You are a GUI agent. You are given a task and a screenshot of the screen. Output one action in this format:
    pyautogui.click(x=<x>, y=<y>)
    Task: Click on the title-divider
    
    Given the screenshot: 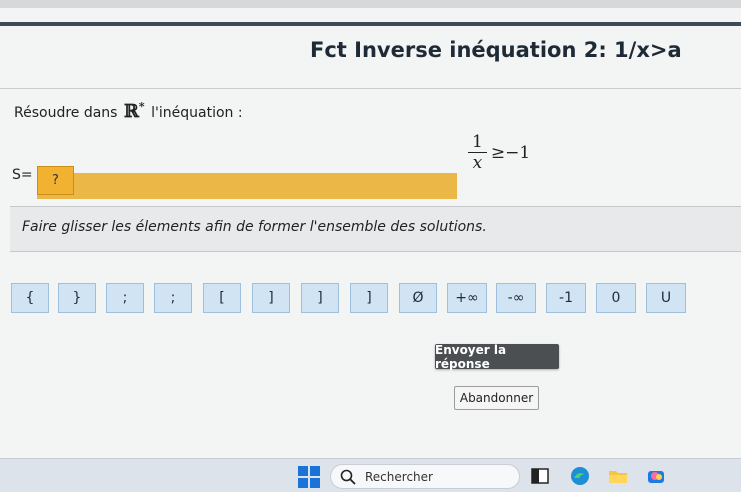 What is the action you would take?
    pyautogui.click(x=370, y=88)
    